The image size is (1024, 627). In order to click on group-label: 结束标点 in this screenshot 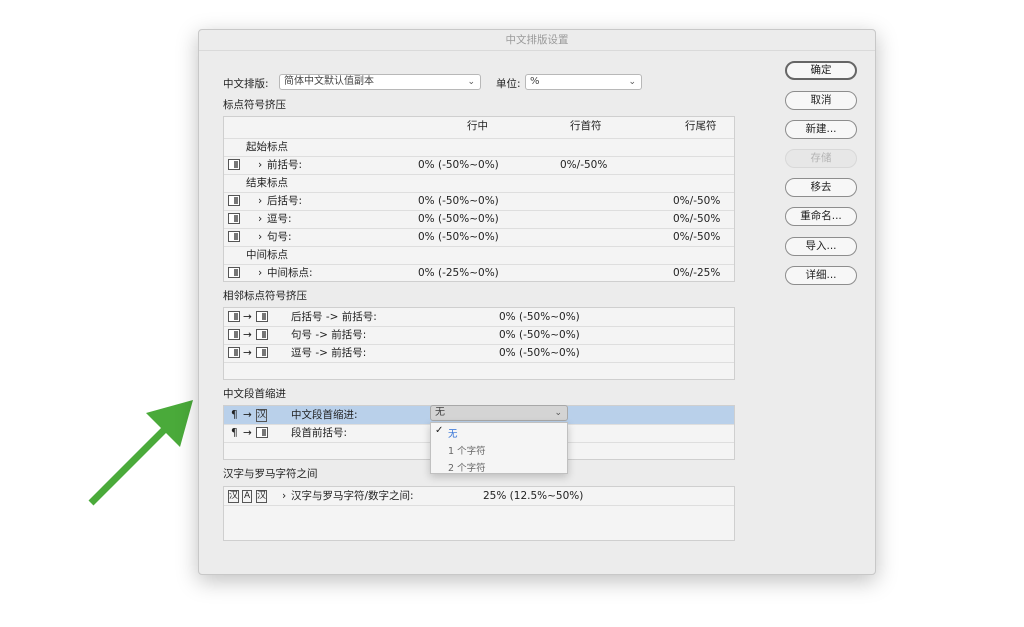, I will do `click(267, 183)`.